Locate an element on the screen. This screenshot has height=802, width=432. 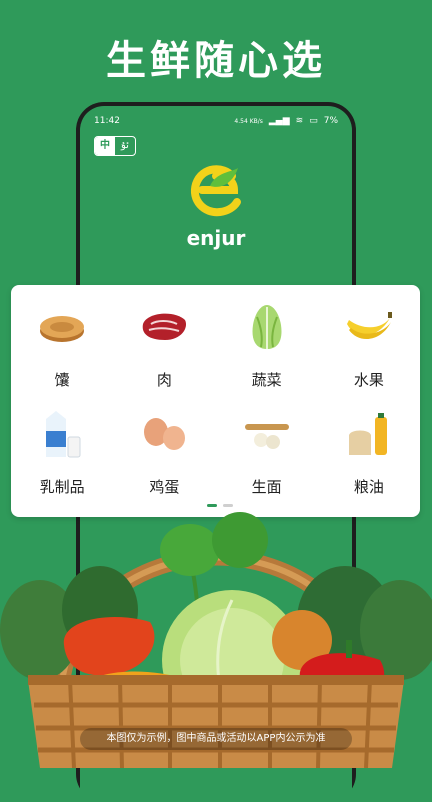
category-naan: 馕 is located at coordinates (62, 343).